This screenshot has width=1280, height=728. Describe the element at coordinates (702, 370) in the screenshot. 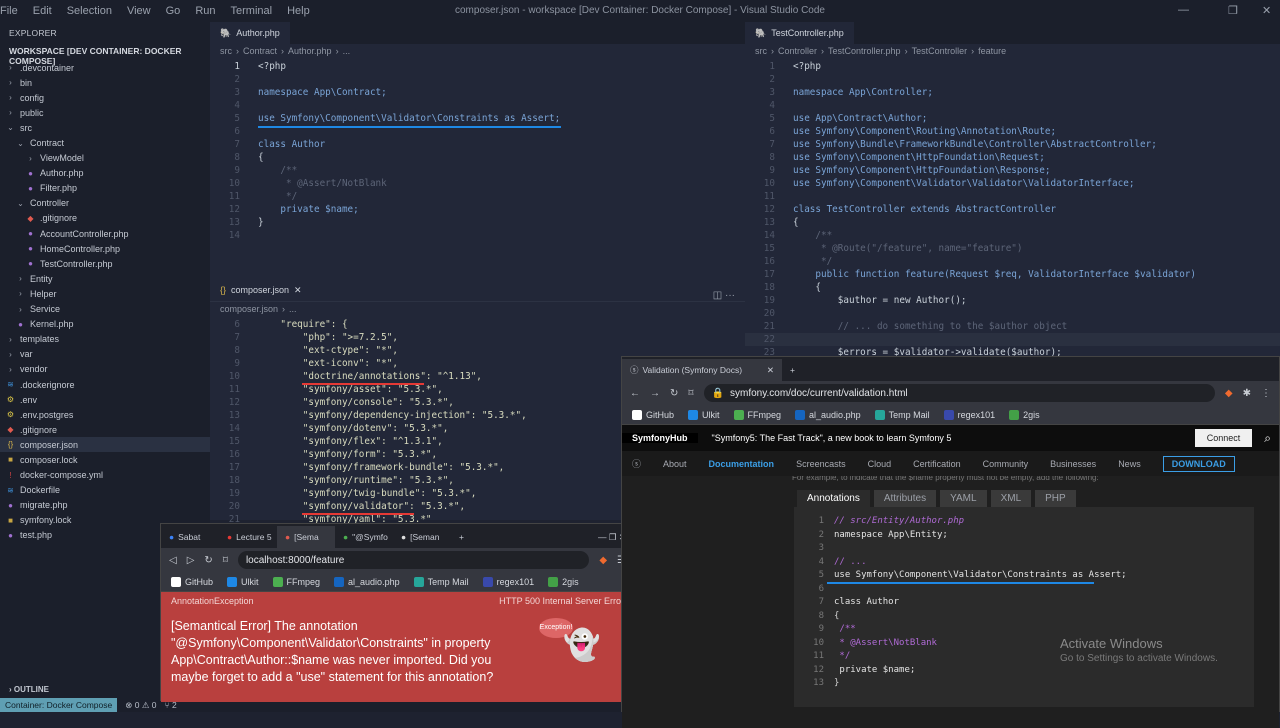

I see `tab-validation-docs: ⓢ Validation (Symfony Docs) ✕` at that location.